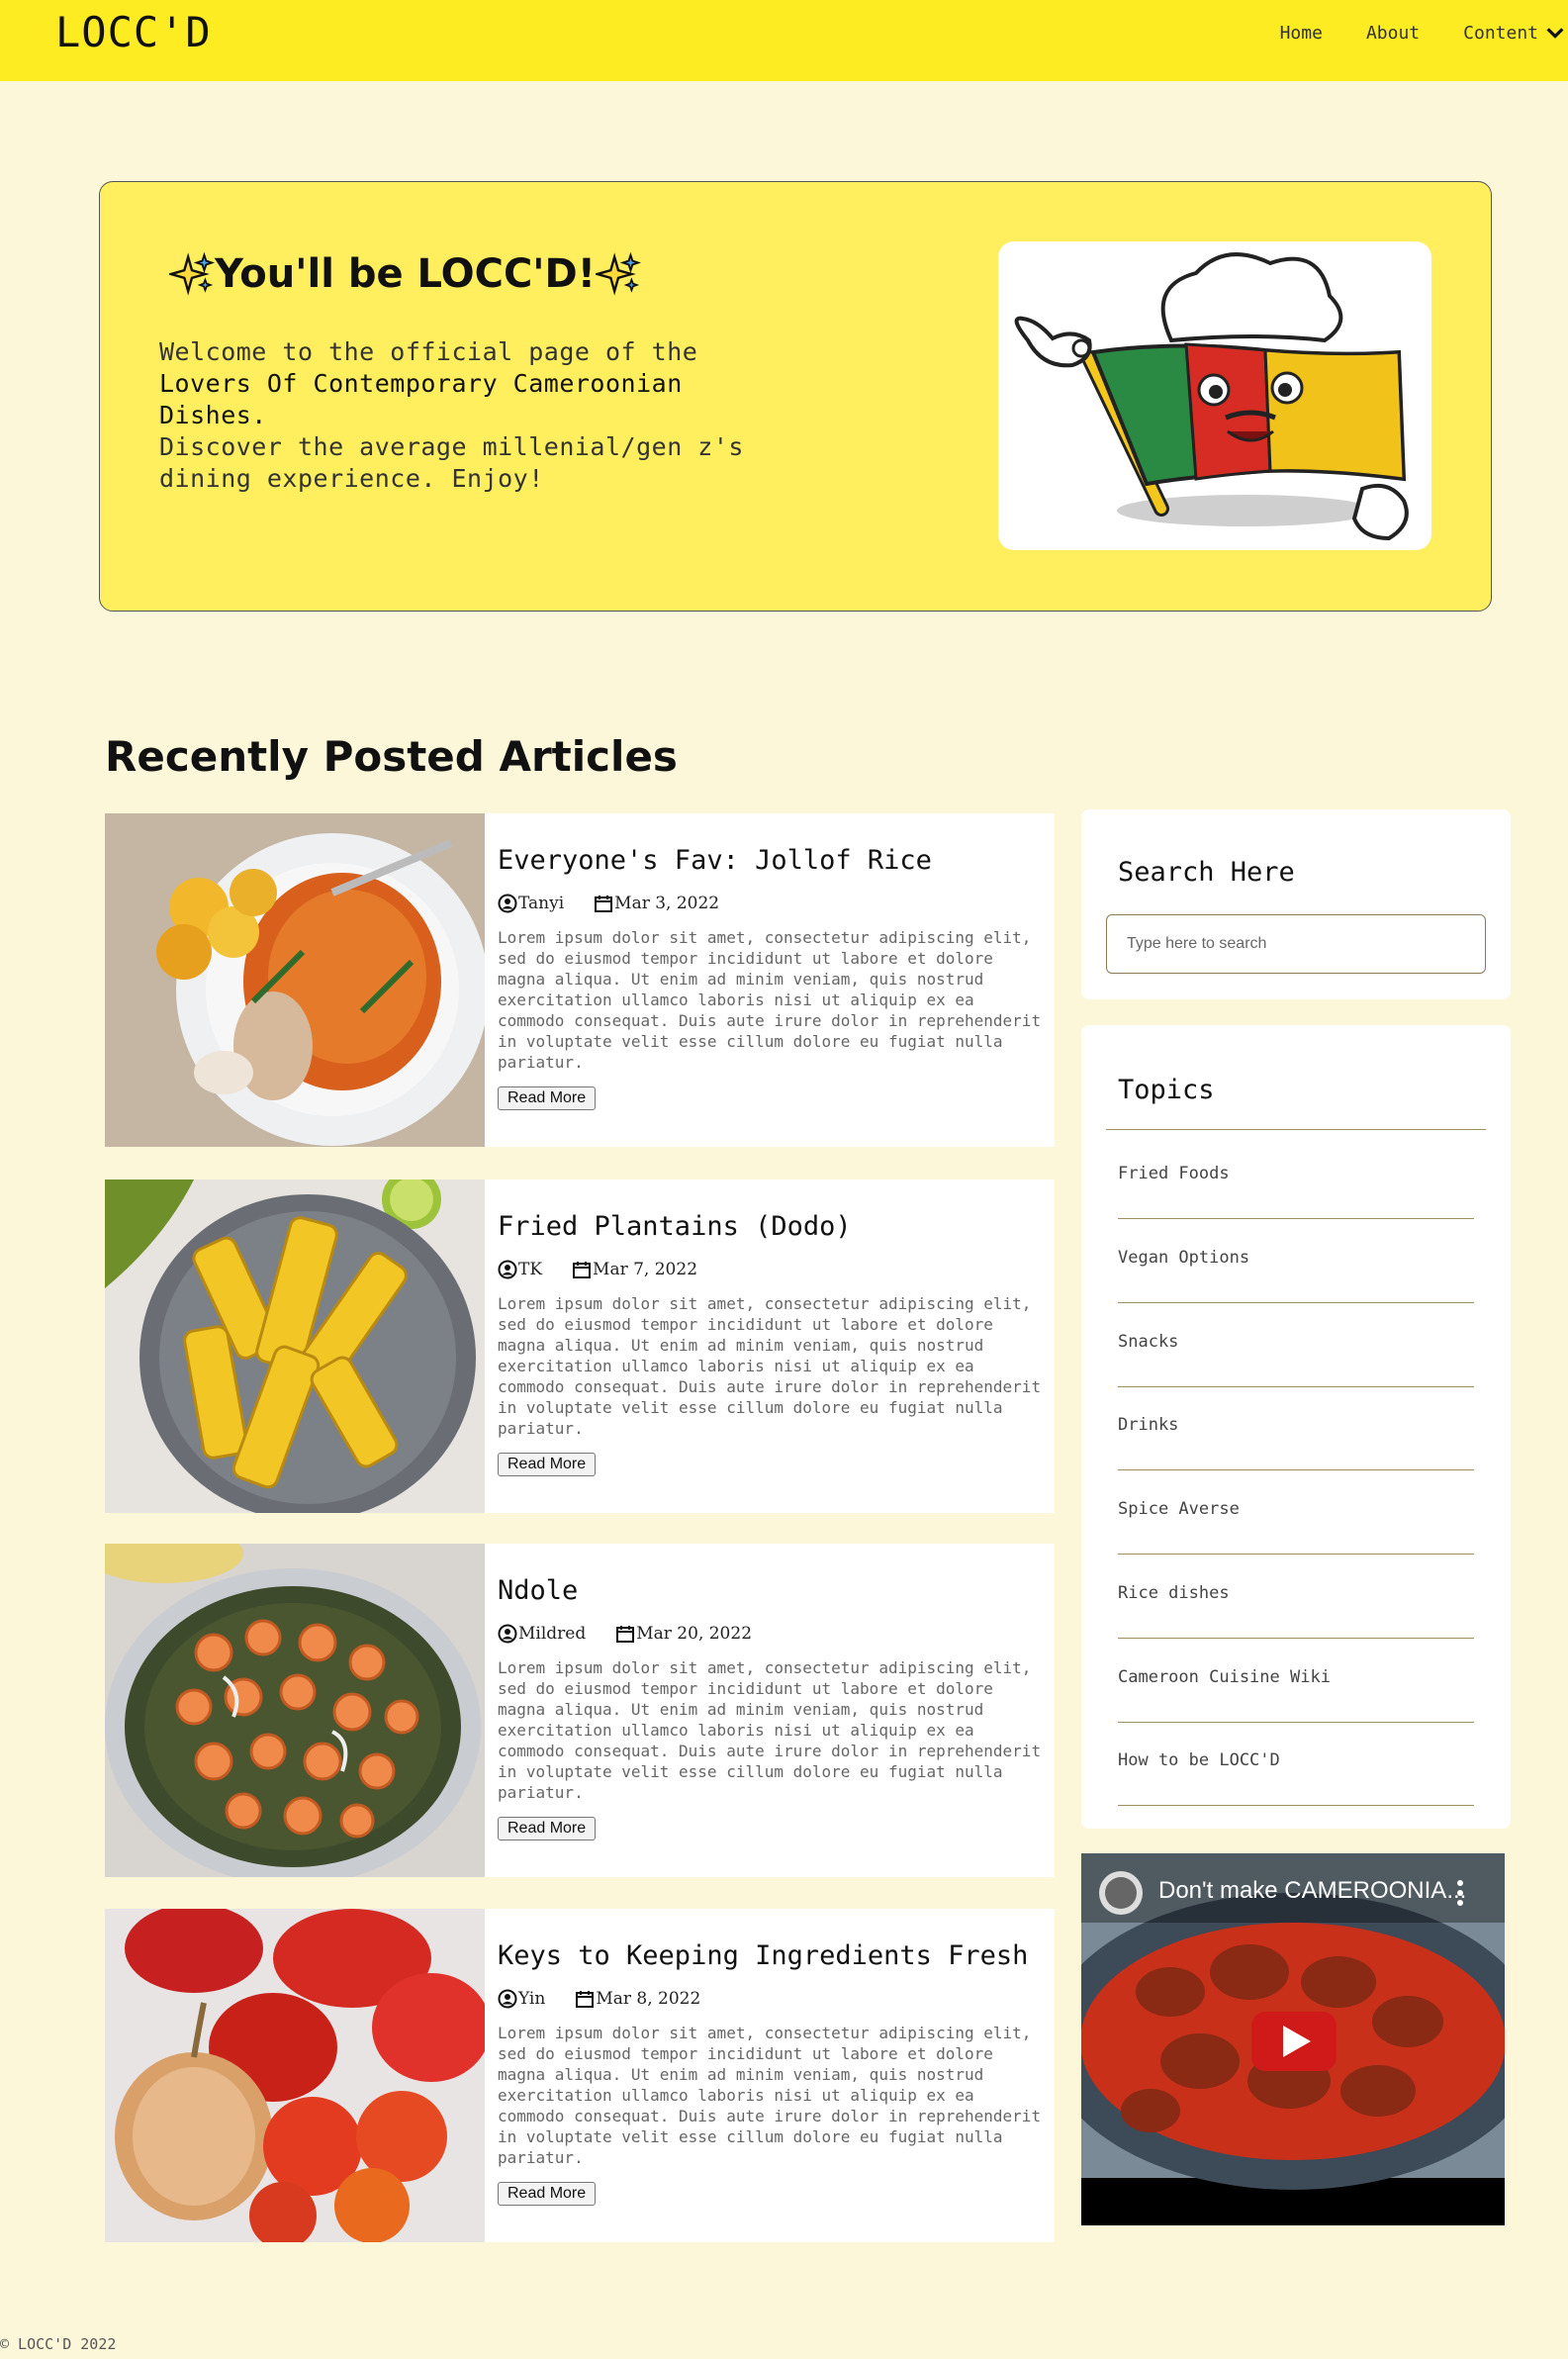  What do you see at coordinates (530, 1269) in the screenshot?
I see `article-author: TK` at bounding box center [530, 1269].